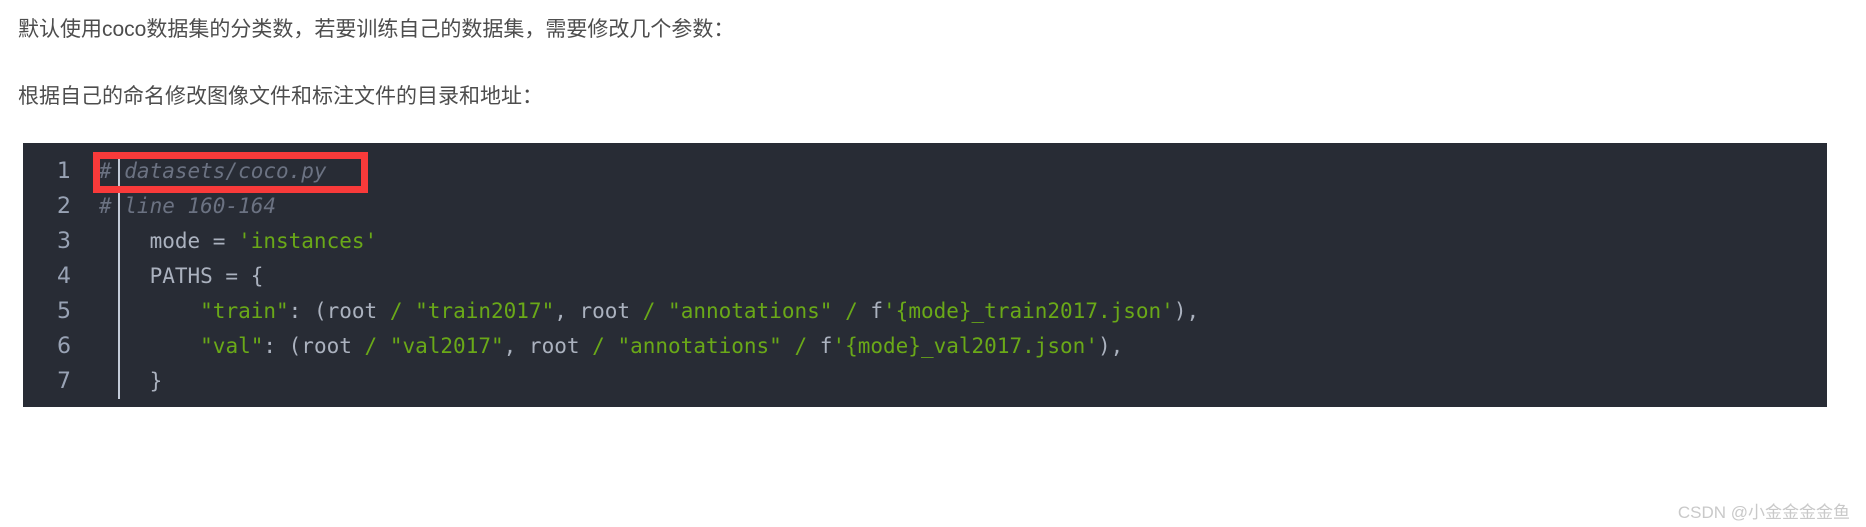 This screenshot has width=1866, height=527. I want to click on code-token-string: '{mode}_train2017.json', so click(1028, 311).